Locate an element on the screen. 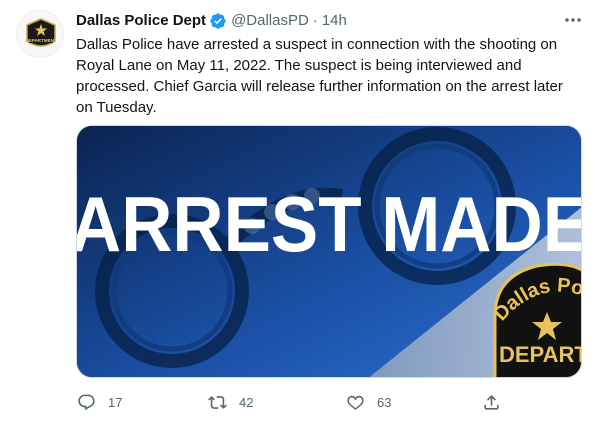  verified-badge-icon is located at coordinates (218, 21).